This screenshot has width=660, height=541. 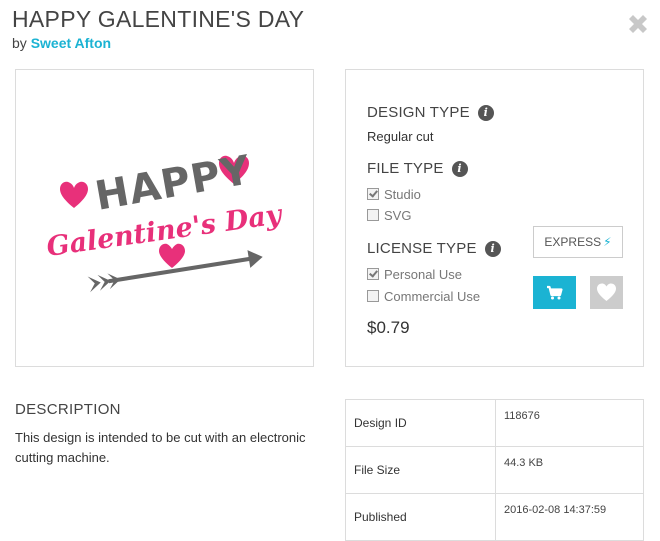 What do you see at coordinates (422, 248) in the screenshot?
I see `license-type-heading-label: LICENSE TYPE` at bounding box center [422, 248].